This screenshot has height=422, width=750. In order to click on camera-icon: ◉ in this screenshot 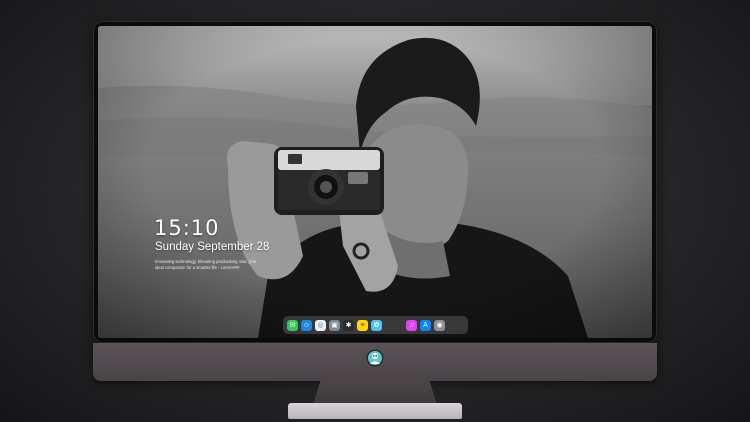, I will do `click(439, 325)`.